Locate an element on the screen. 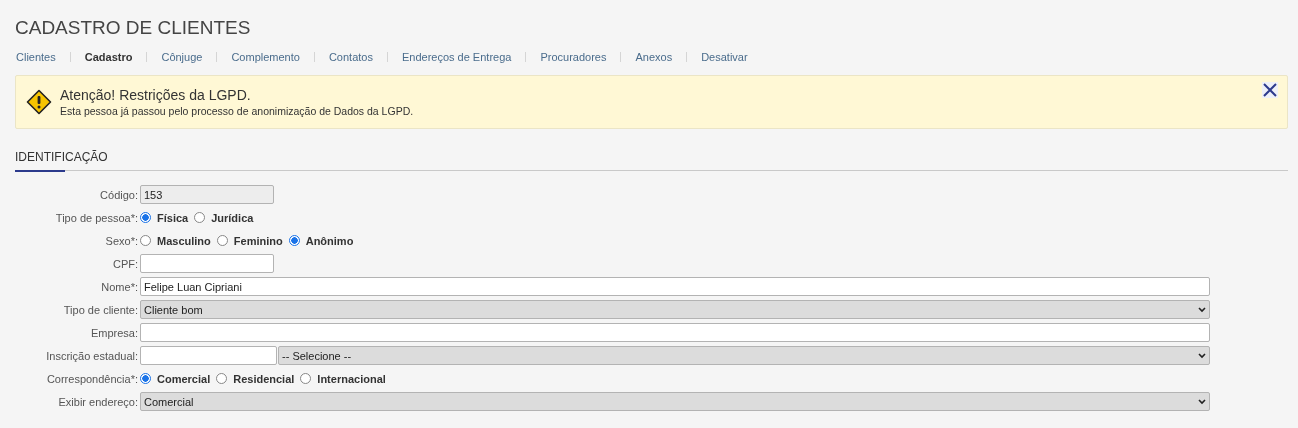  field-label: Nome*: is located at coordinates (119, 286).